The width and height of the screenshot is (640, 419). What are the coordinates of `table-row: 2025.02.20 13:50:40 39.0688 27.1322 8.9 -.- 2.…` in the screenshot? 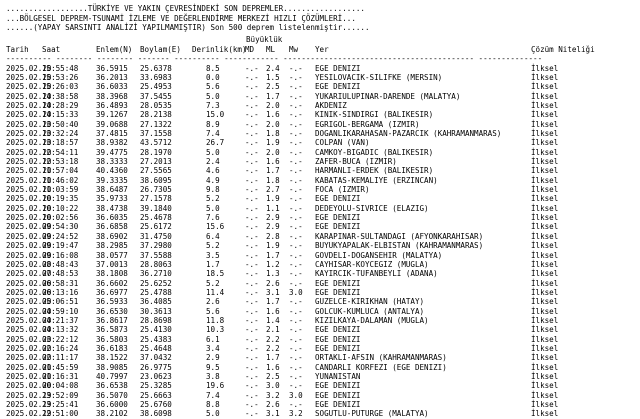 It's located at (320, 124).